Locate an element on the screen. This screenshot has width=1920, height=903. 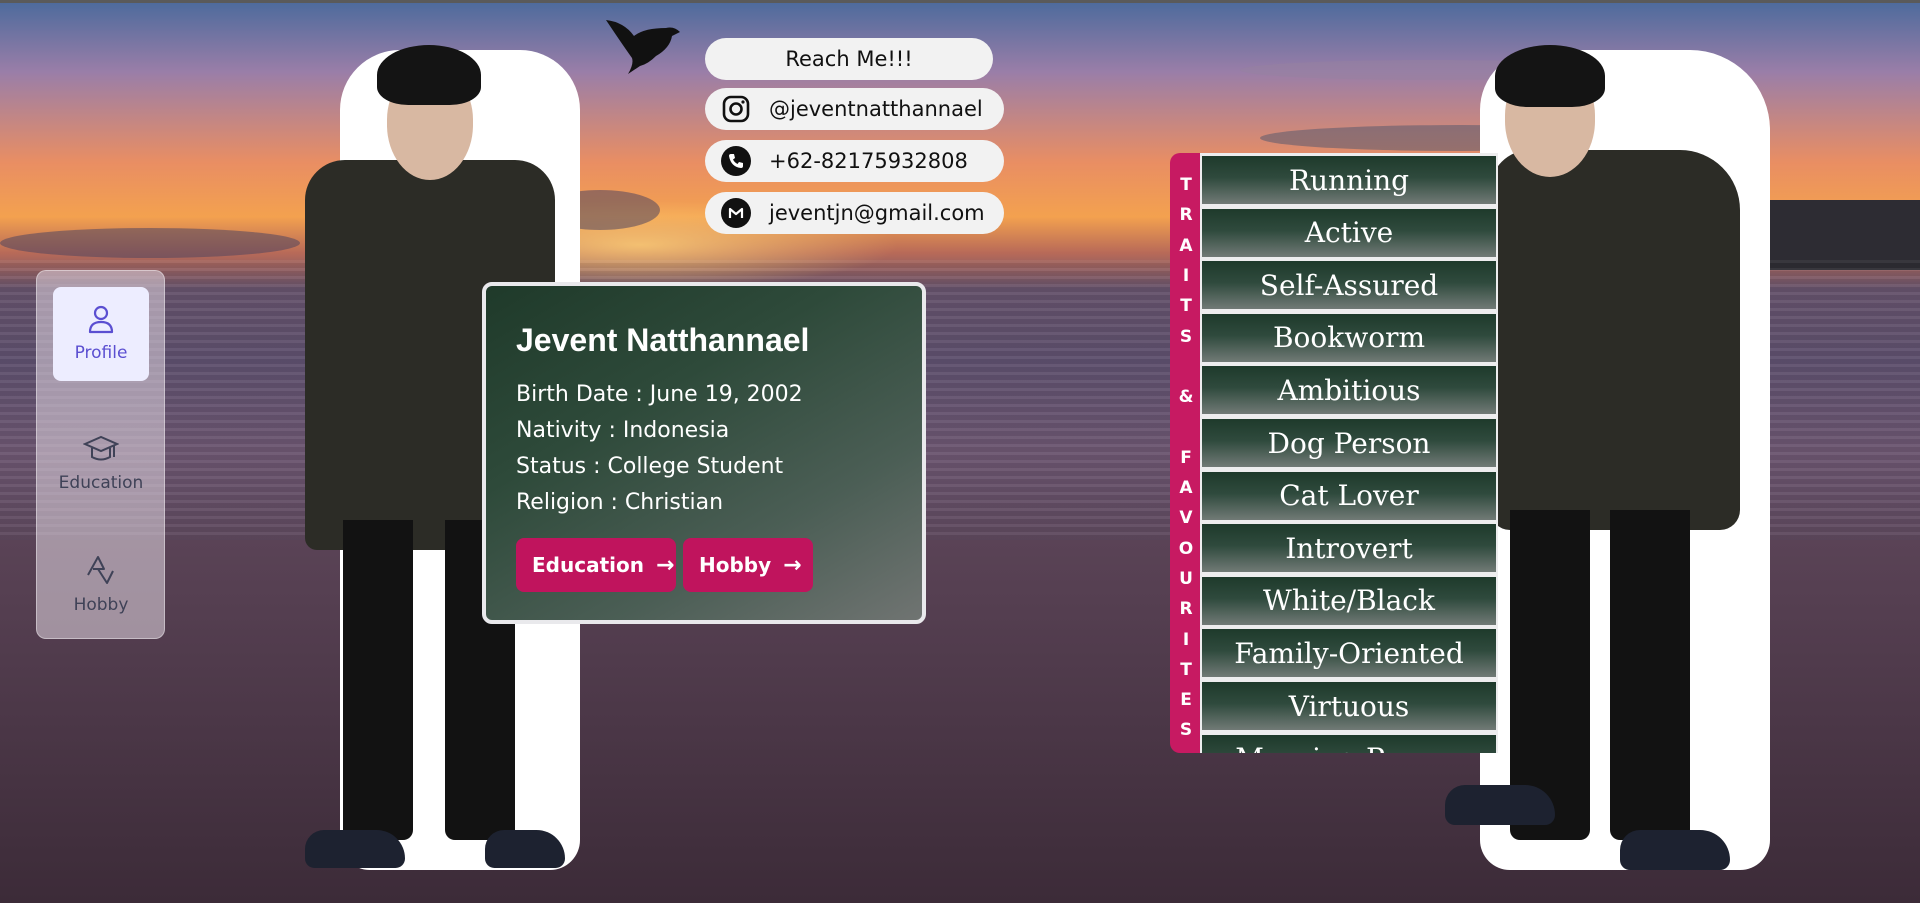
sidebar-item-education: Education is located at coordinates (101, 464).